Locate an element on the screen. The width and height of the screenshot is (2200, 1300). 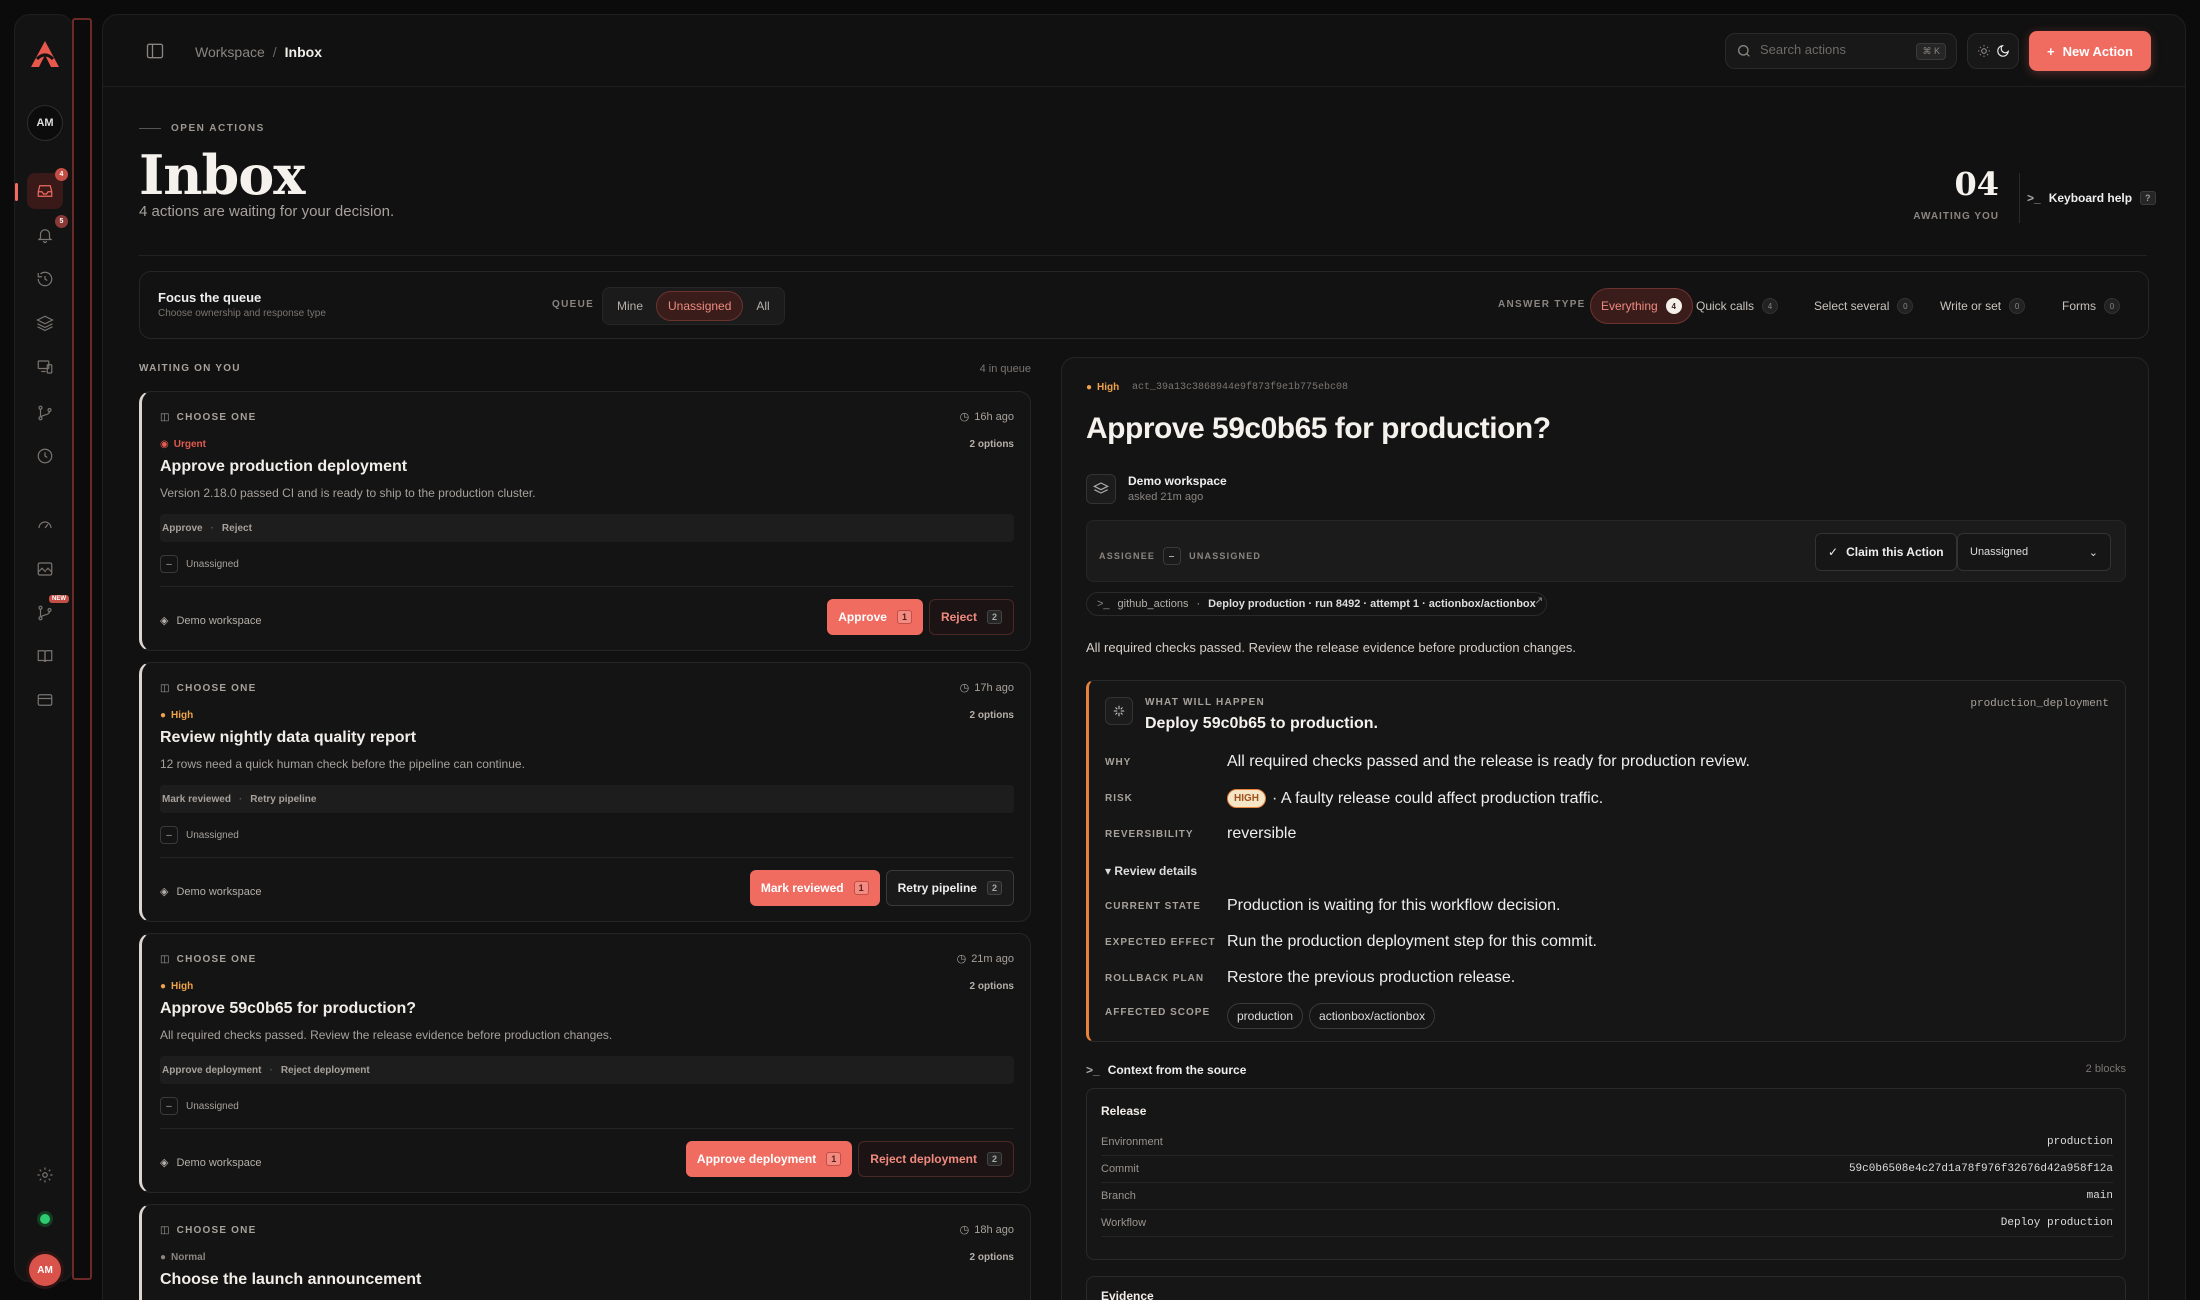
answer-type-select-several: Select several 0 is located at coordinates (1863, 306).